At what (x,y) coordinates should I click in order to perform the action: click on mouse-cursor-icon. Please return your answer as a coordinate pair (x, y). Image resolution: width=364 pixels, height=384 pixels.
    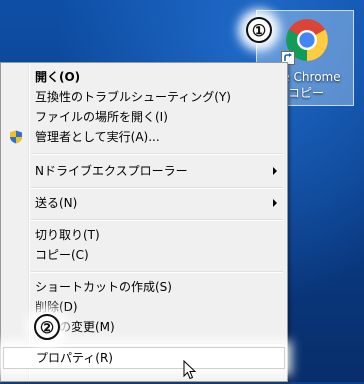
    Looking at the image, I should click on (190, 369).